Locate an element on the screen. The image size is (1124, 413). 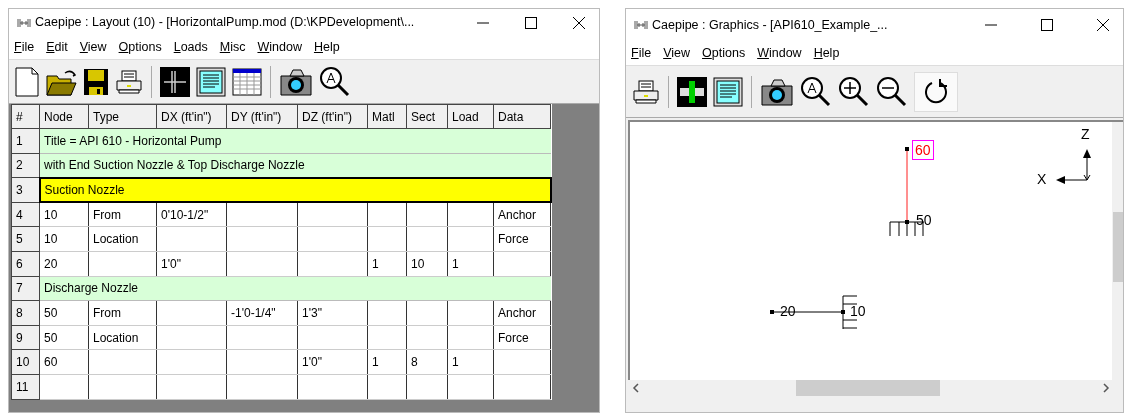
row-number: 9 is located at coordinates (25, 337).